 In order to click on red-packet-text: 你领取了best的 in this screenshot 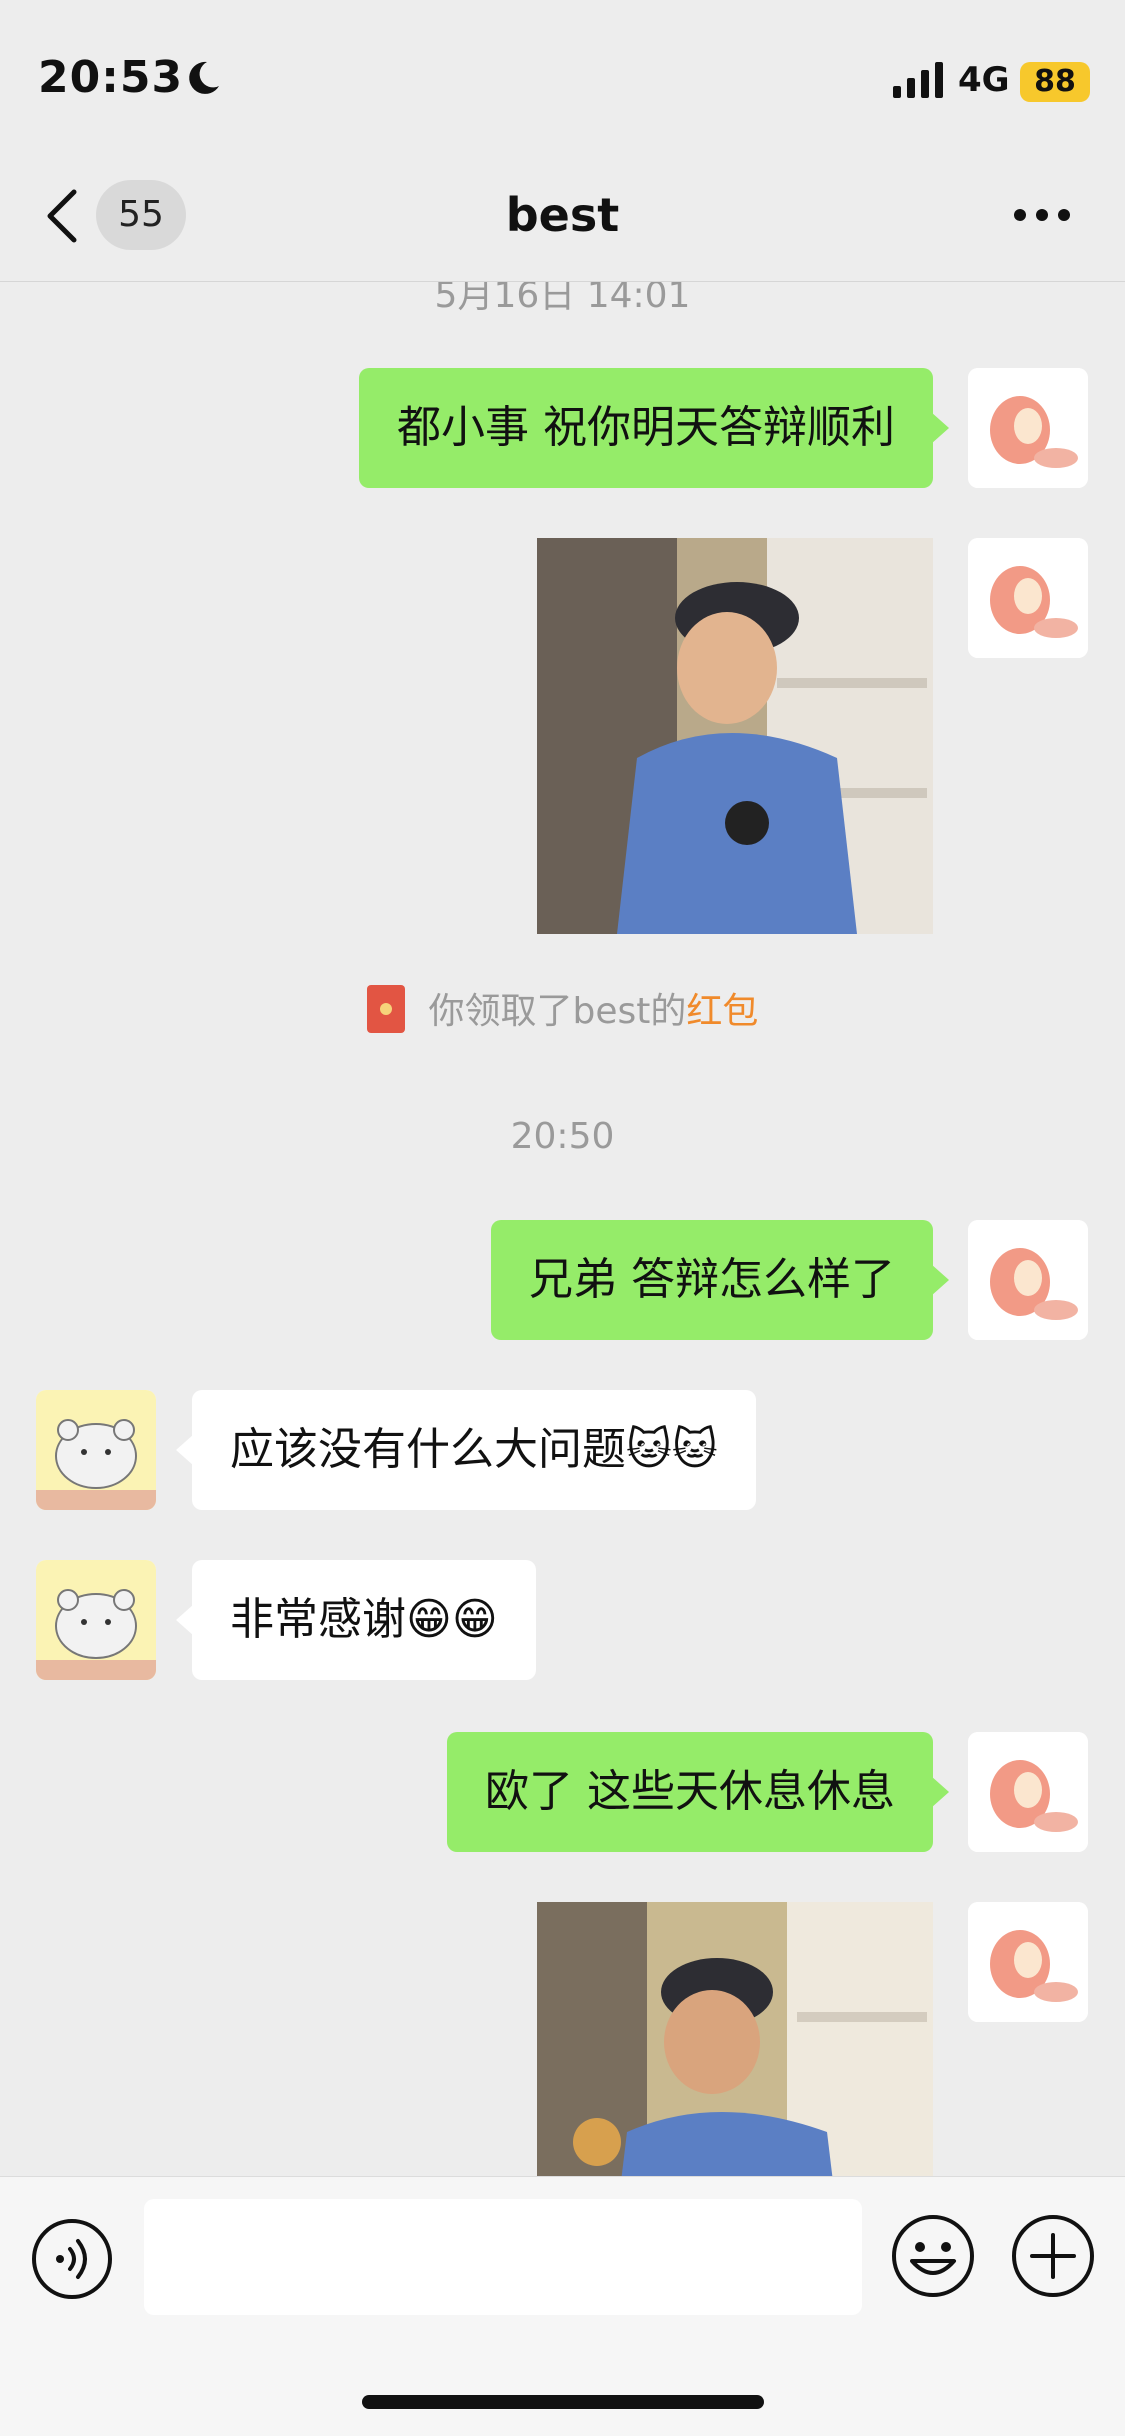, I will do `click(557, 1011)`.